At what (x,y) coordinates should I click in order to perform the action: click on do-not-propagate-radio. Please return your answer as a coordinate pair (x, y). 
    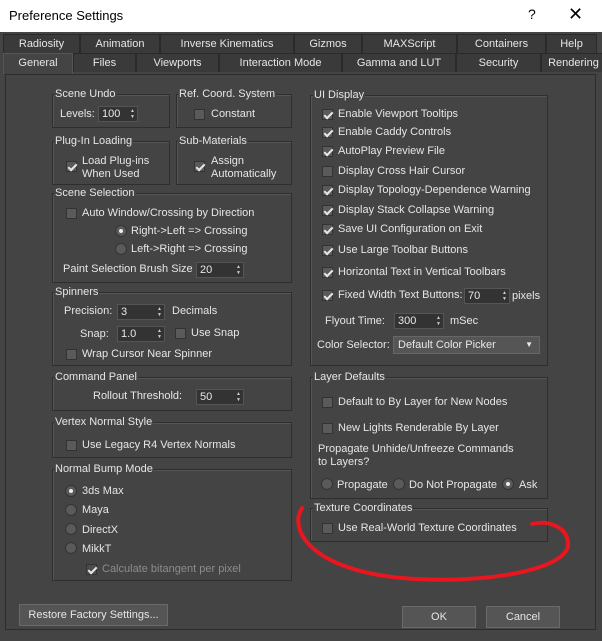
    Looking at the image, I should click on (399, 484).